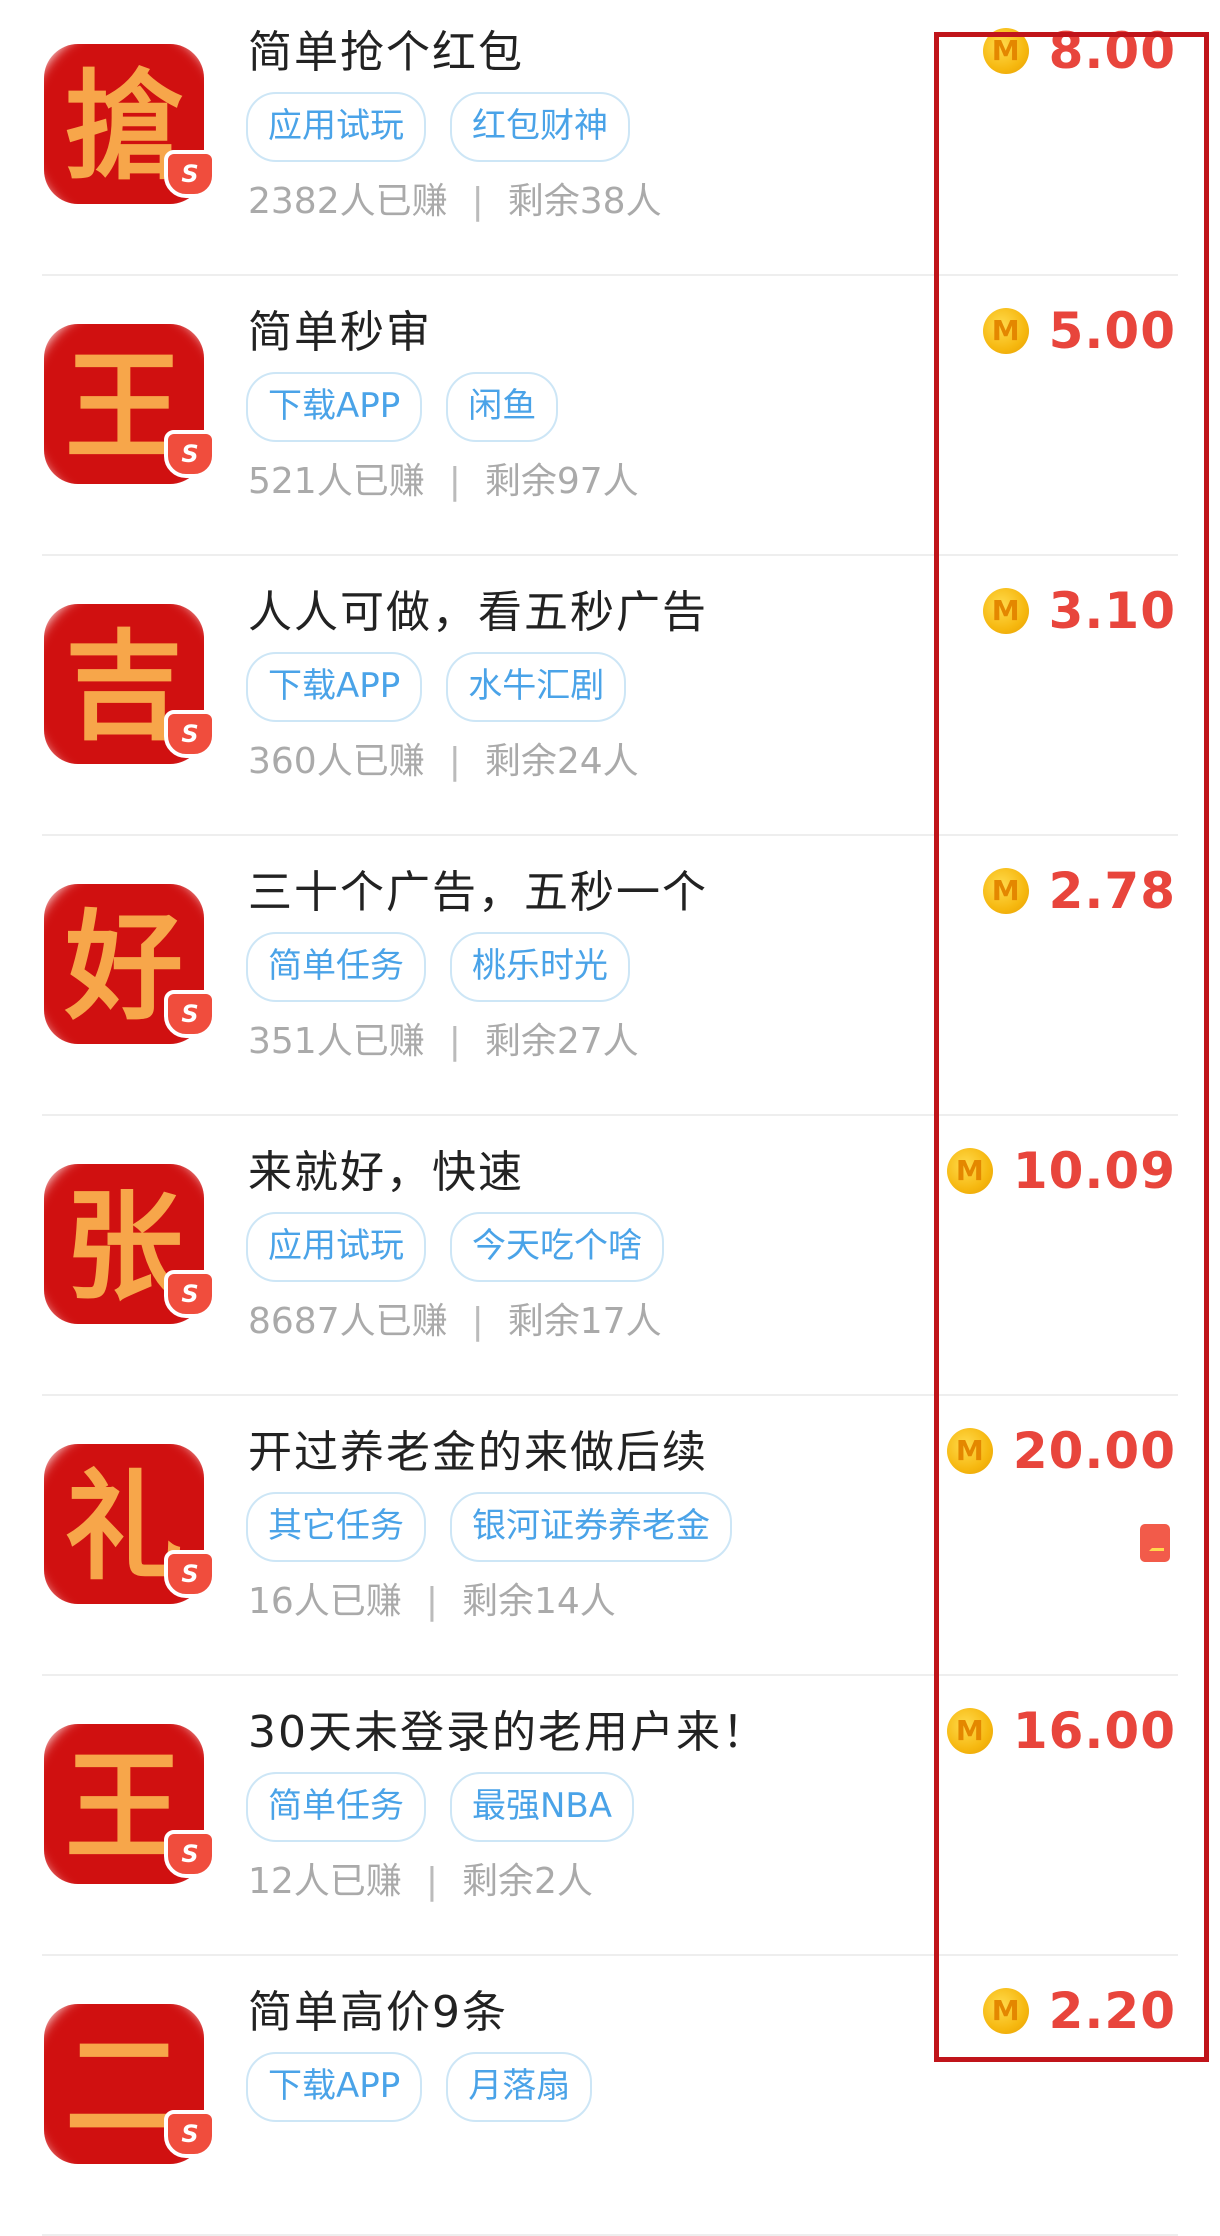  Describe the element at coordinates (508, 1732) in the screenshot. I see `task-title: 30天未登录的老用户来！` at that location.